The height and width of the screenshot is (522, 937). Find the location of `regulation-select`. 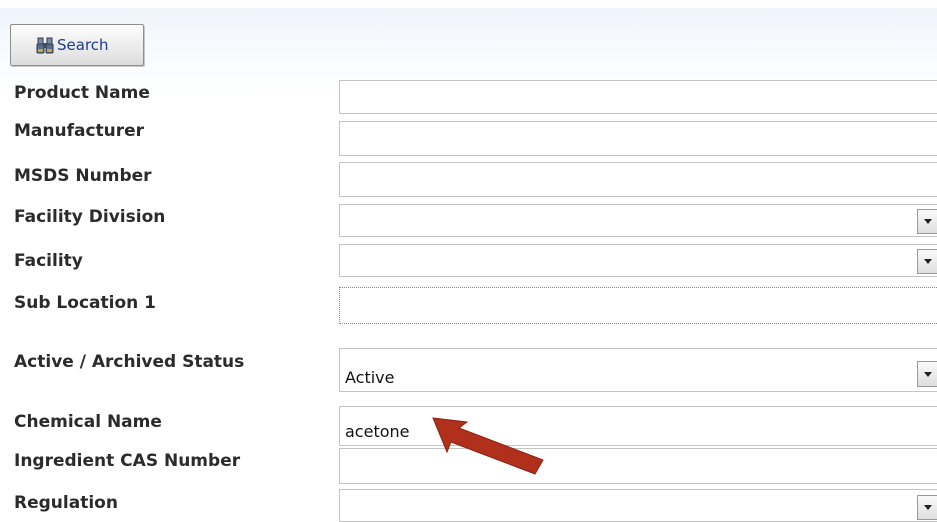

regulation-select is located at coordinates (638, 505).